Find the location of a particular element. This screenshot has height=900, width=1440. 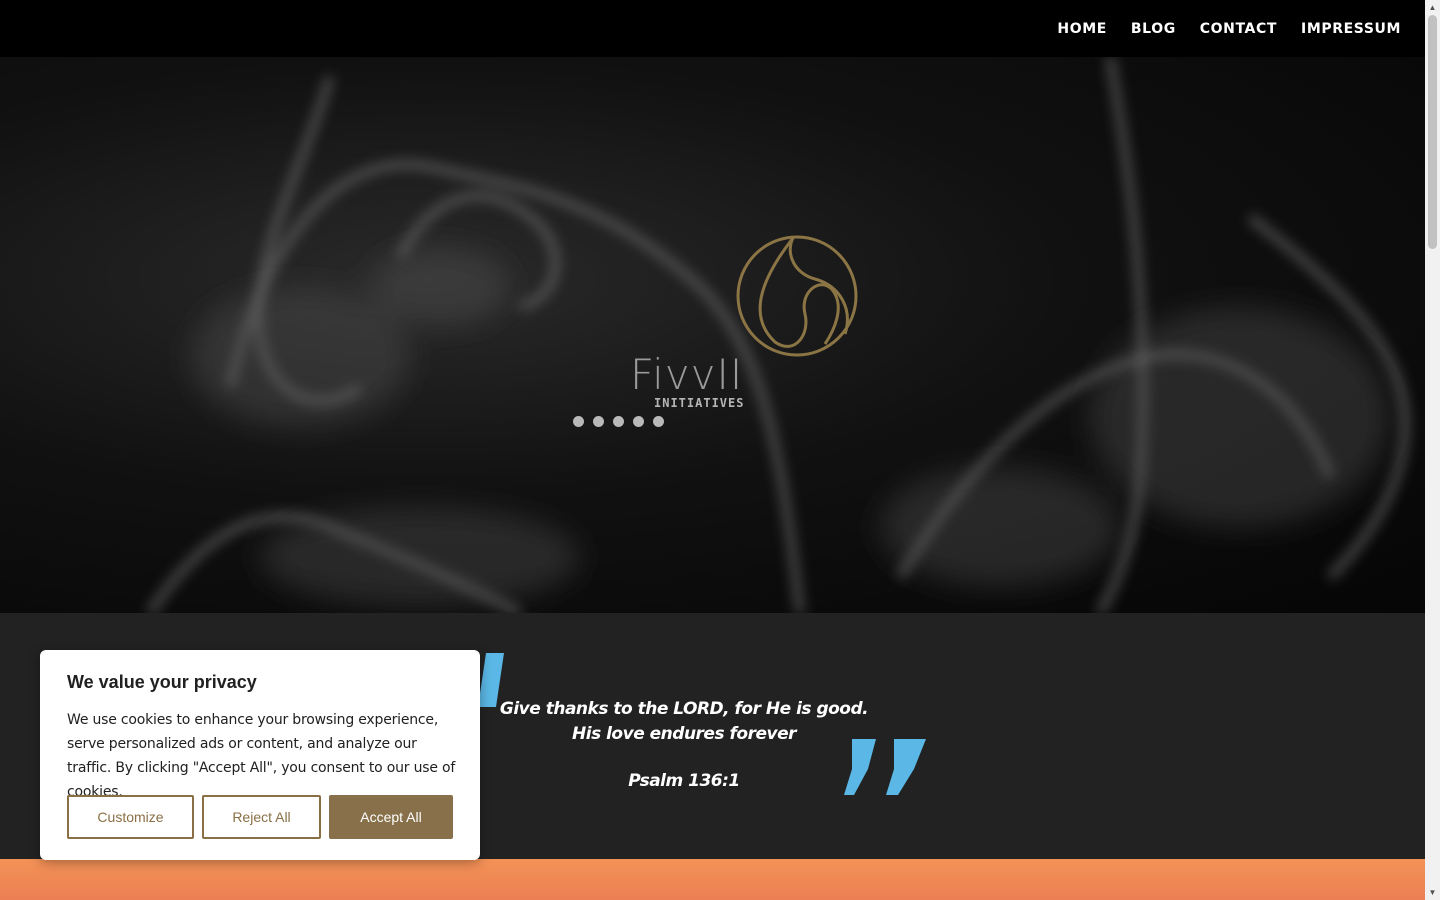

cookie-banner-title: We value your privacy is located at coordinates (162, 682).